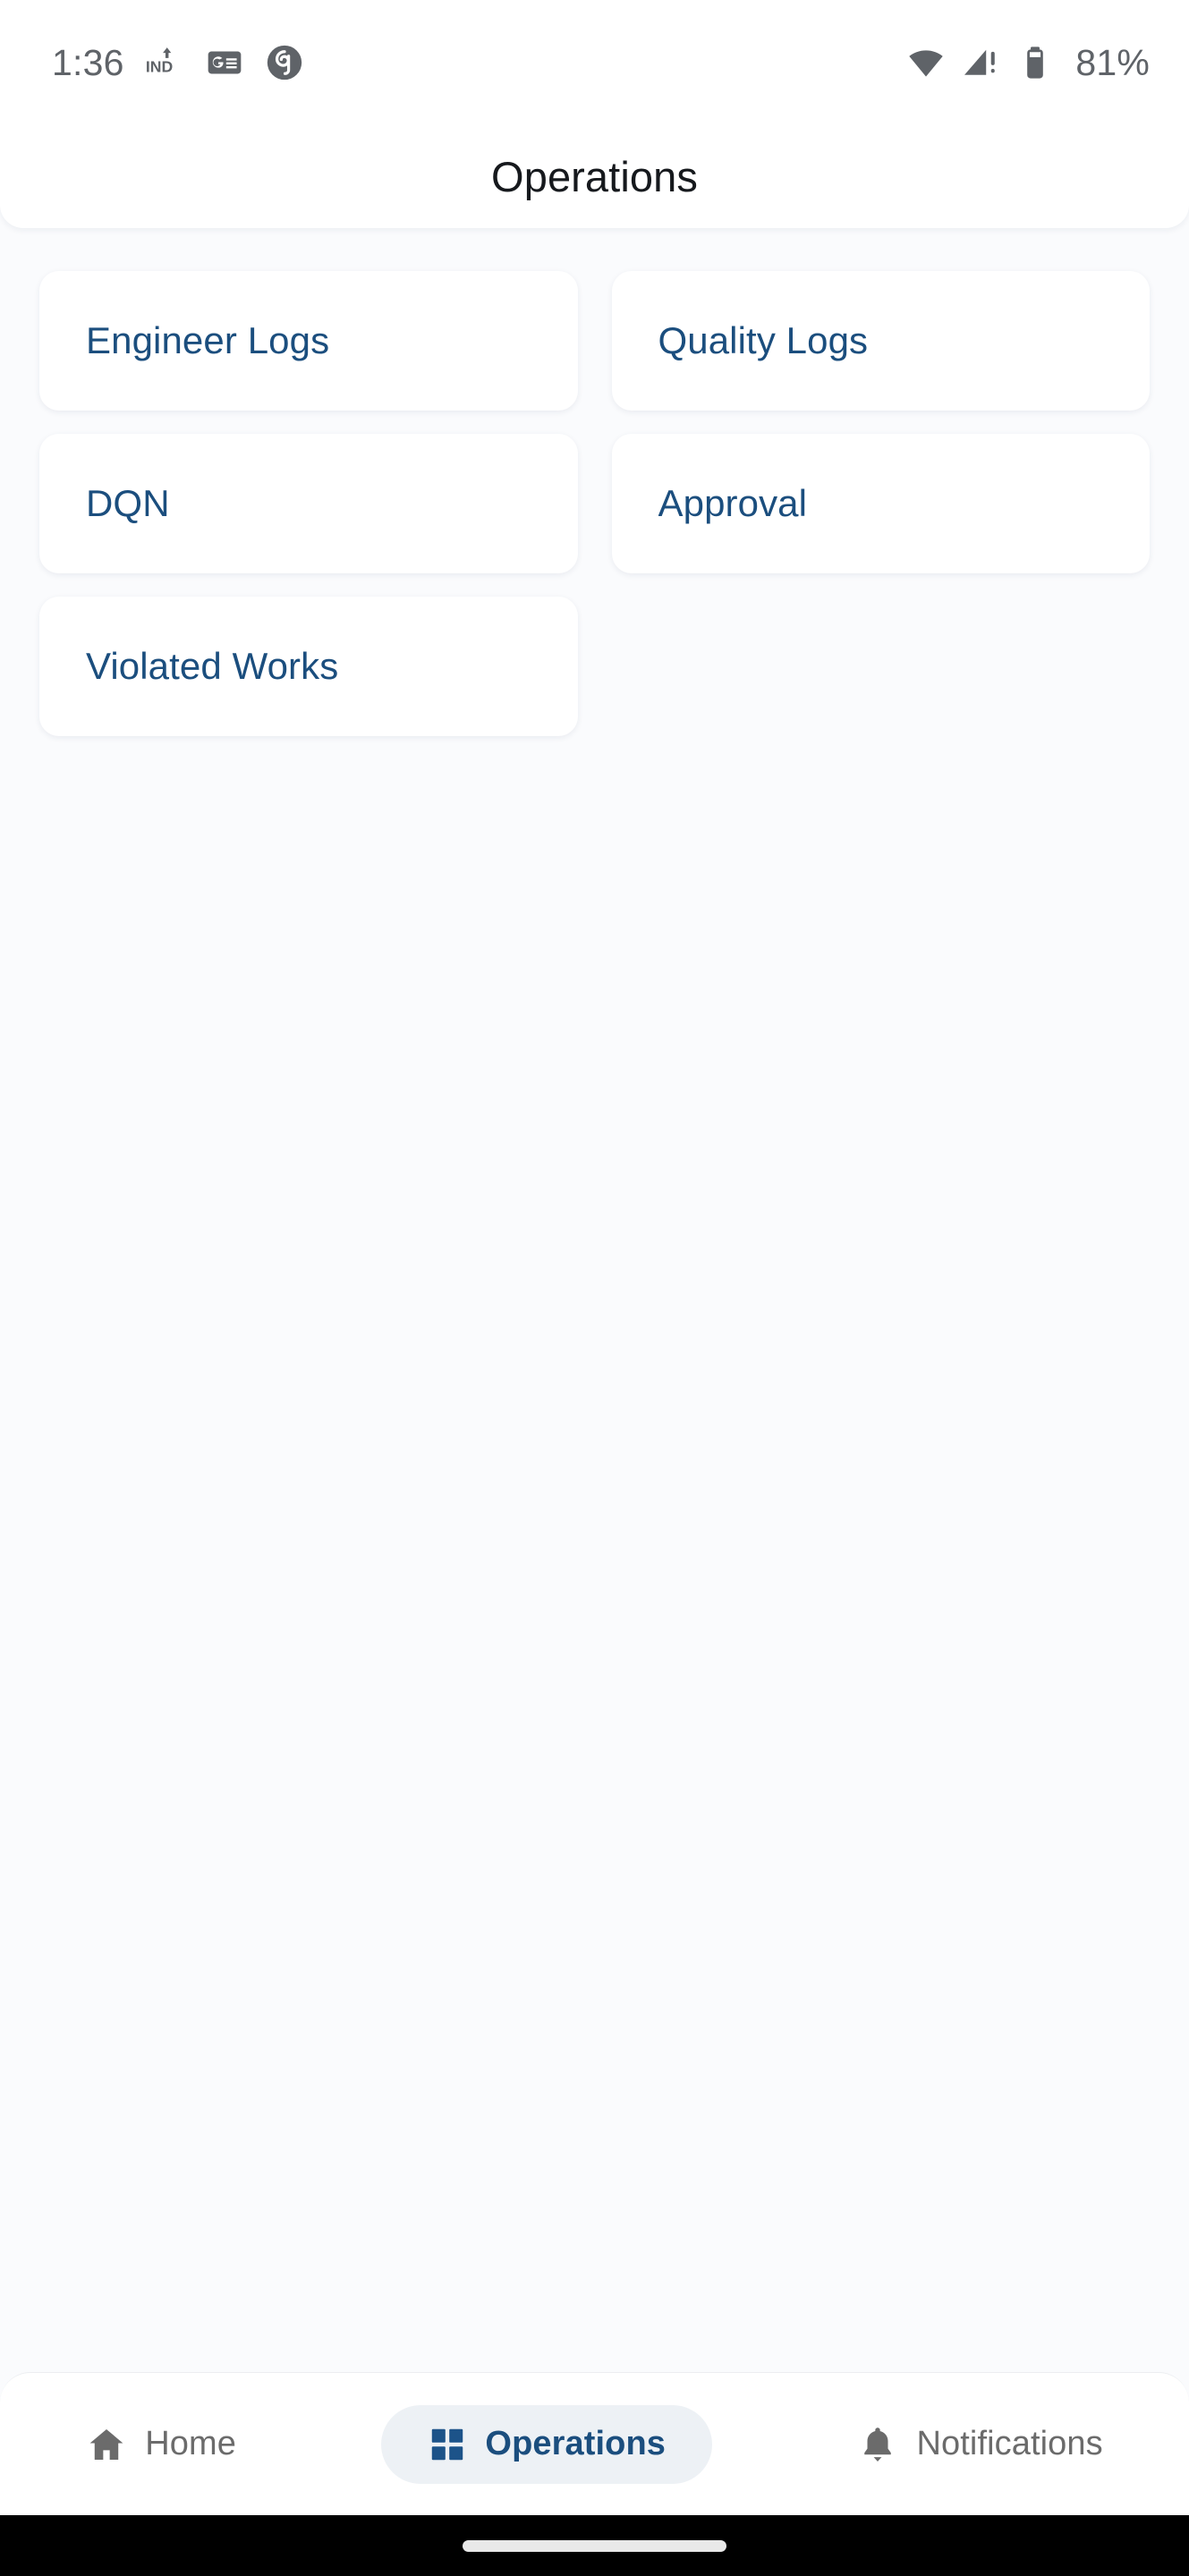  What do you see at coordinates (88, 62) in the screenshot?
I see `status-bar-clock: 1:36` at bounding box center [88, 62].